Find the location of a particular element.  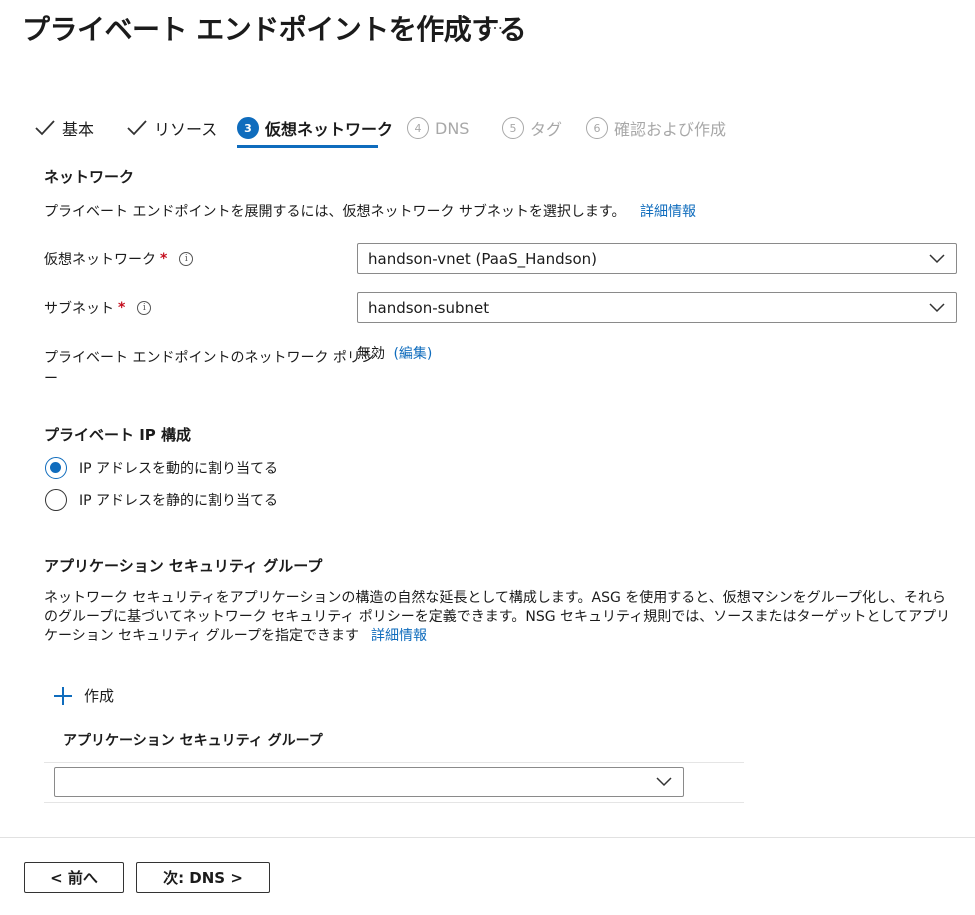

step-number-badge: 6 is located at coordinates (597, 128).